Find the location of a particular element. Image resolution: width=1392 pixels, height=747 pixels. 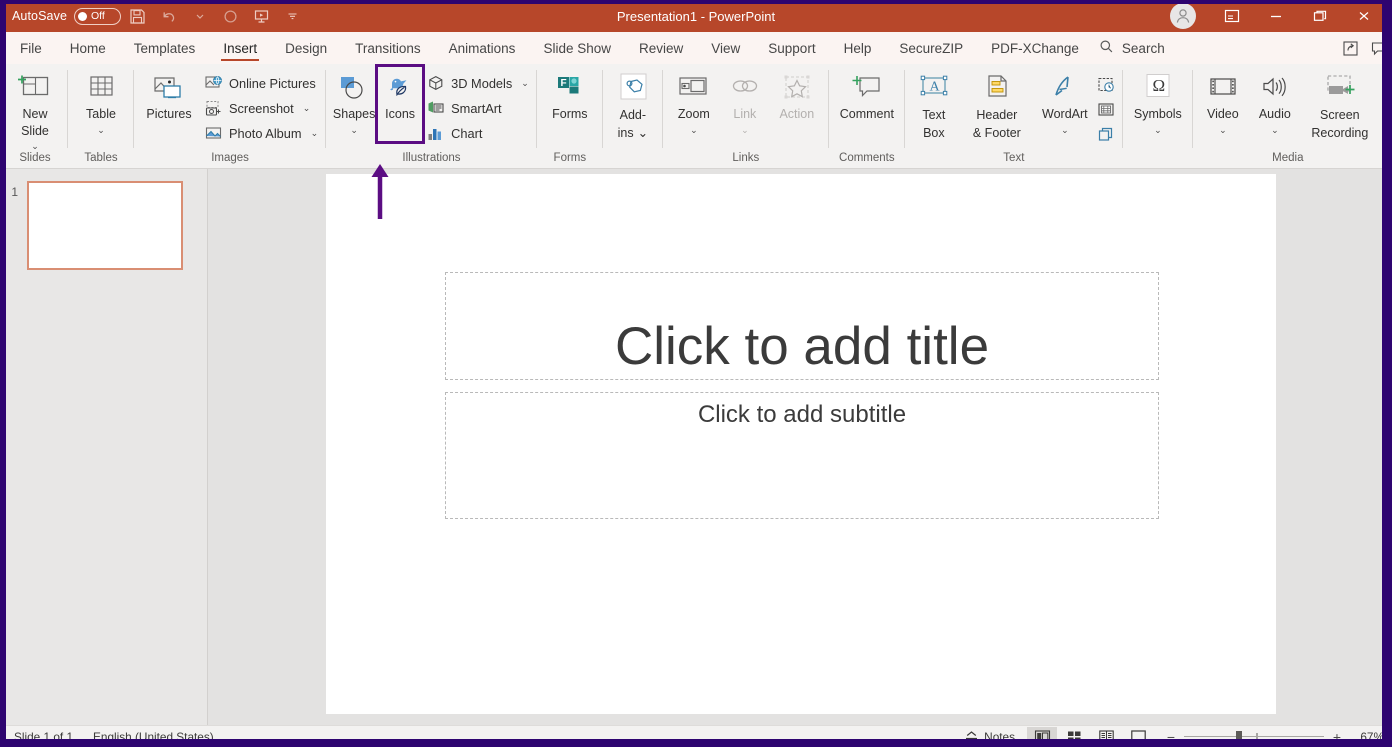

date-and-time-icon is located at coordinates (1107, 84).